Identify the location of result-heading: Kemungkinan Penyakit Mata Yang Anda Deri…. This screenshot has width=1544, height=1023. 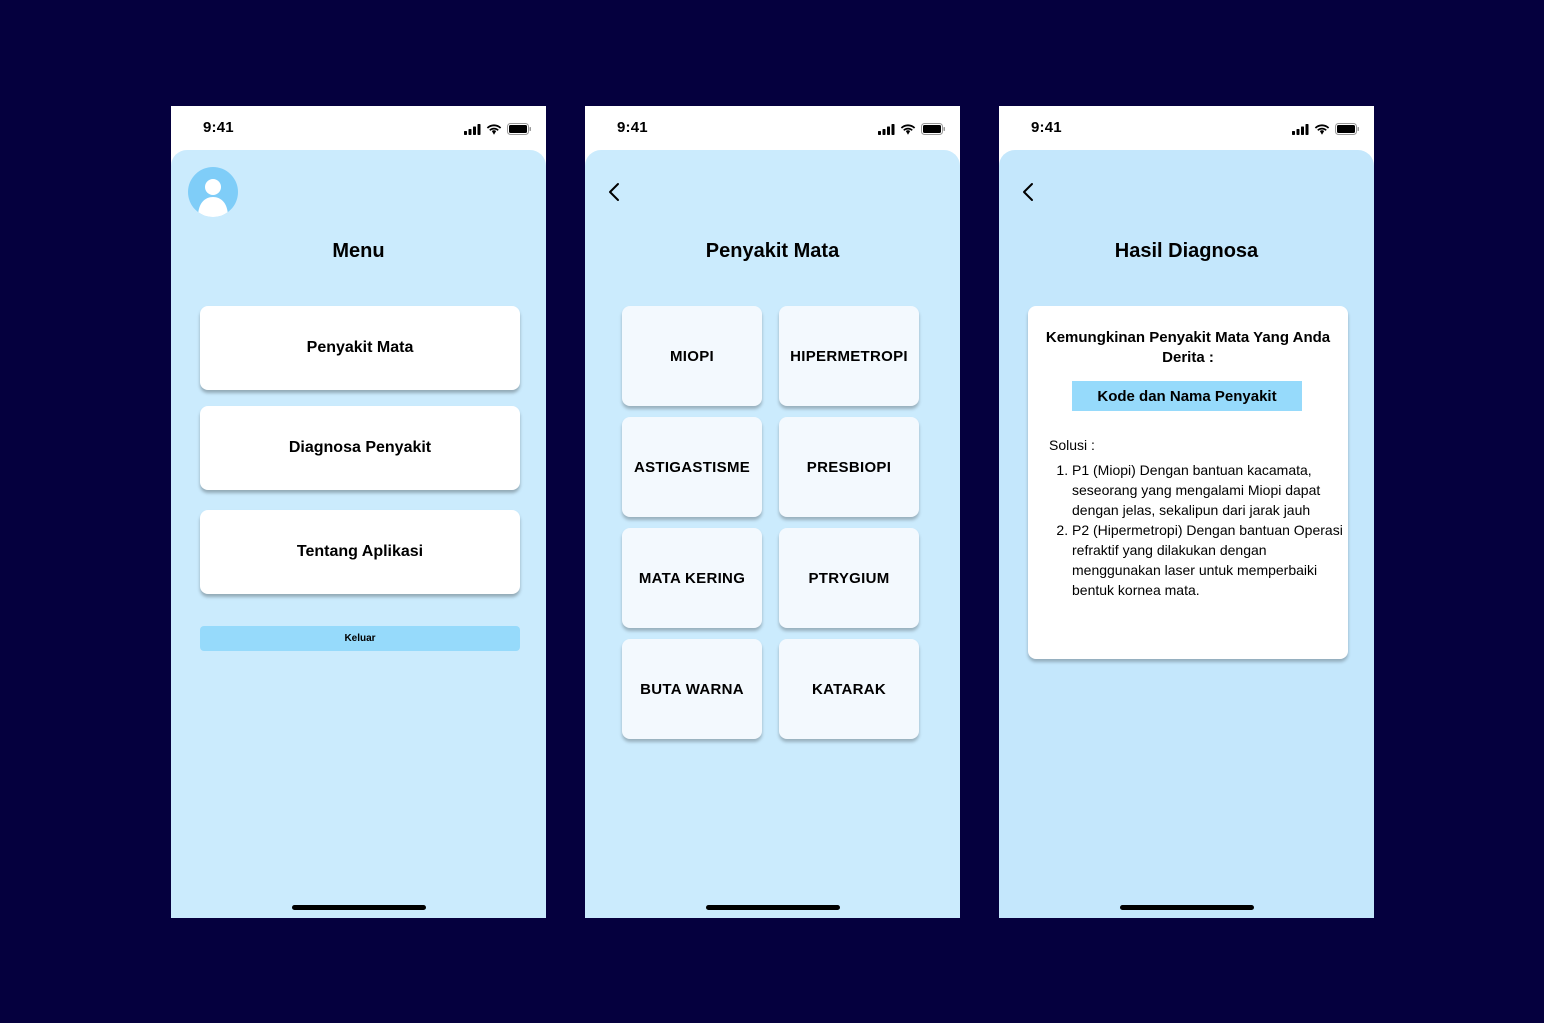
(1188, 347).